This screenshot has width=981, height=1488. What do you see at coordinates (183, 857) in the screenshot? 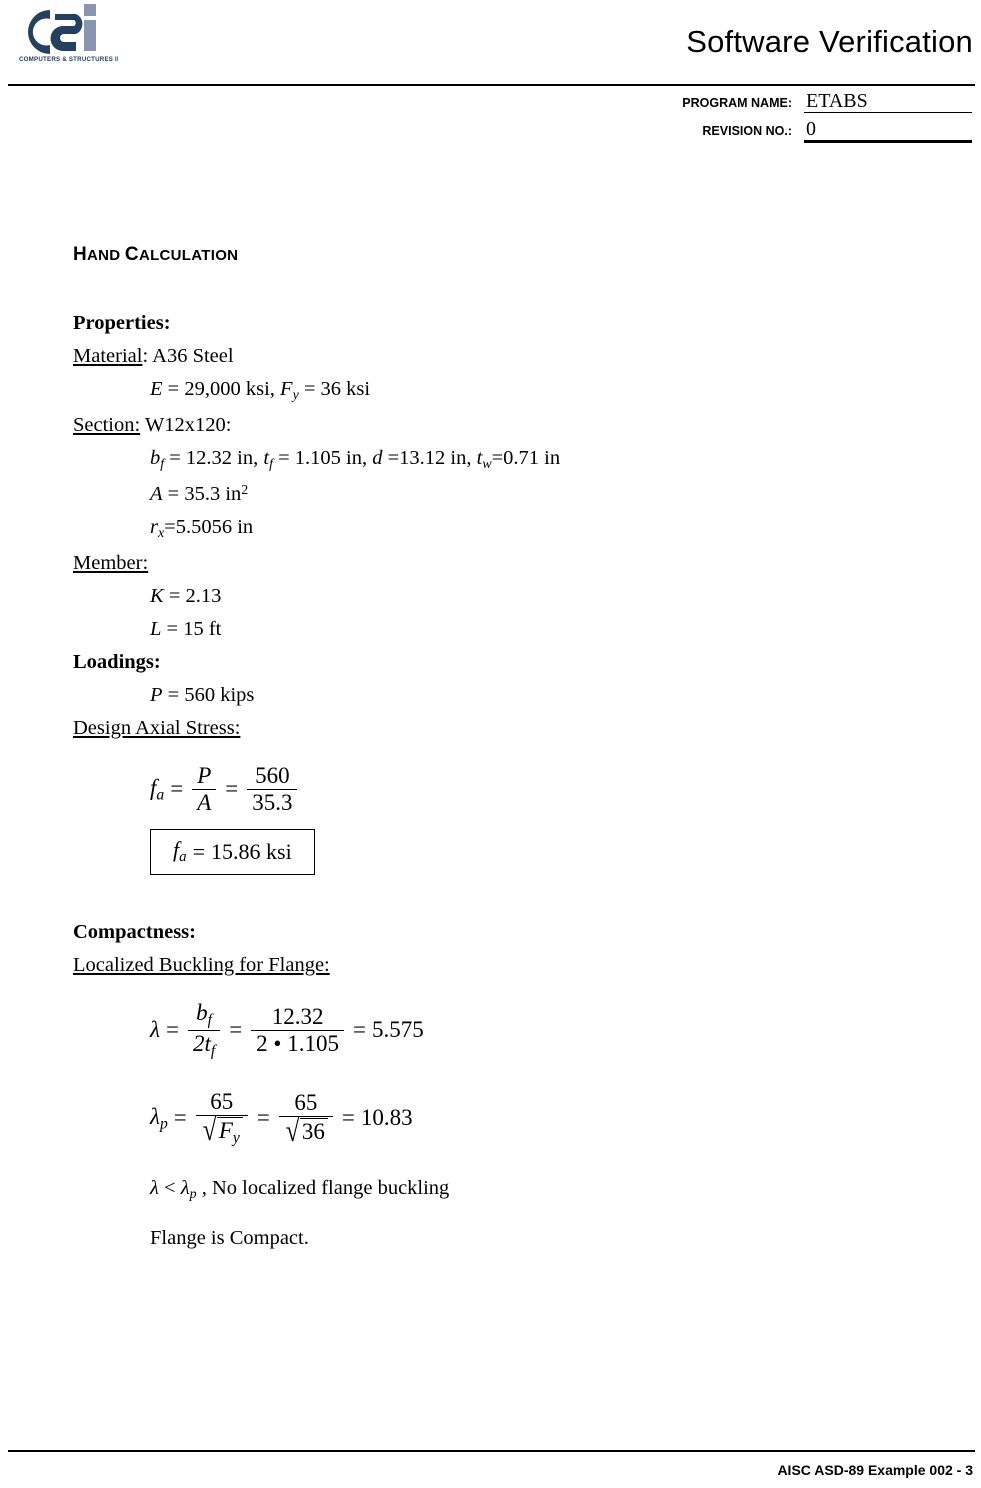
I see `fa-result-subscript: a` at bounding box center [183, 857].